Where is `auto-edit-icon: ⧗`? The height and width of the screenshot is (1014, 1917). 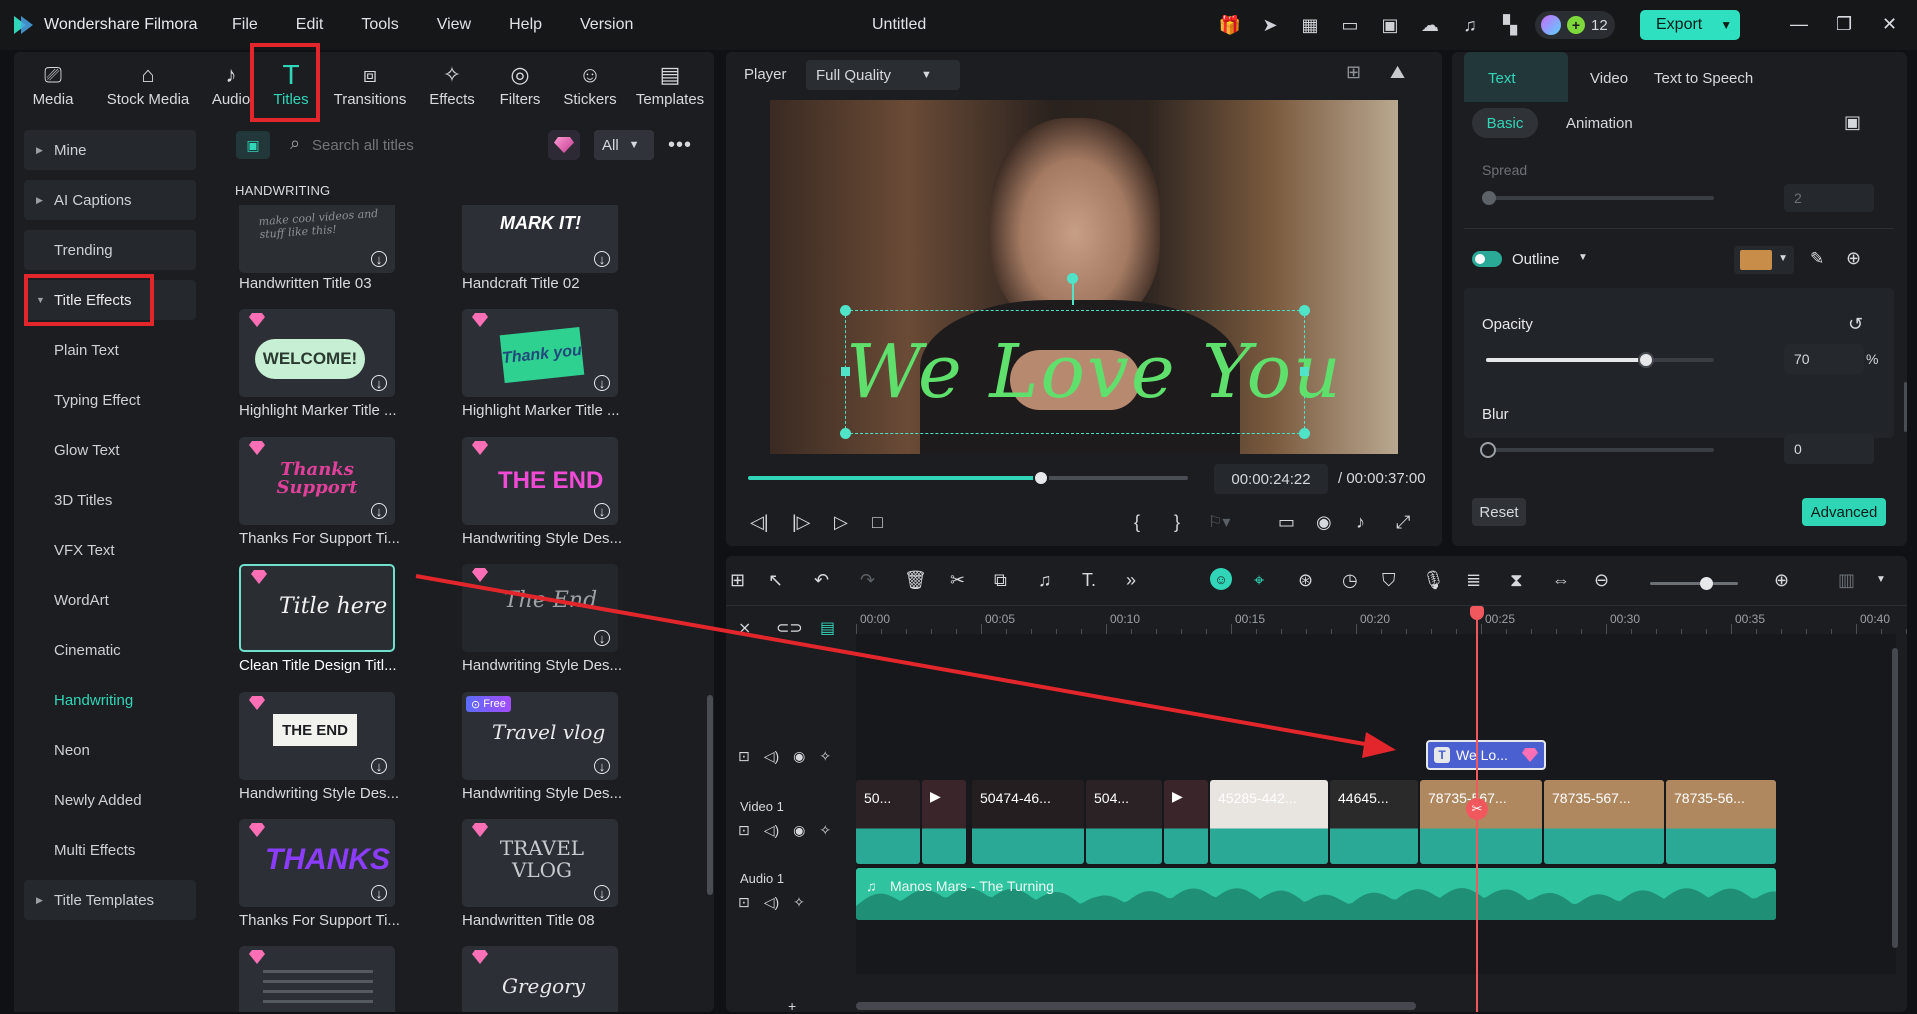
auto-edit-icon: ⧗ is located at coordinates (1516, 580).